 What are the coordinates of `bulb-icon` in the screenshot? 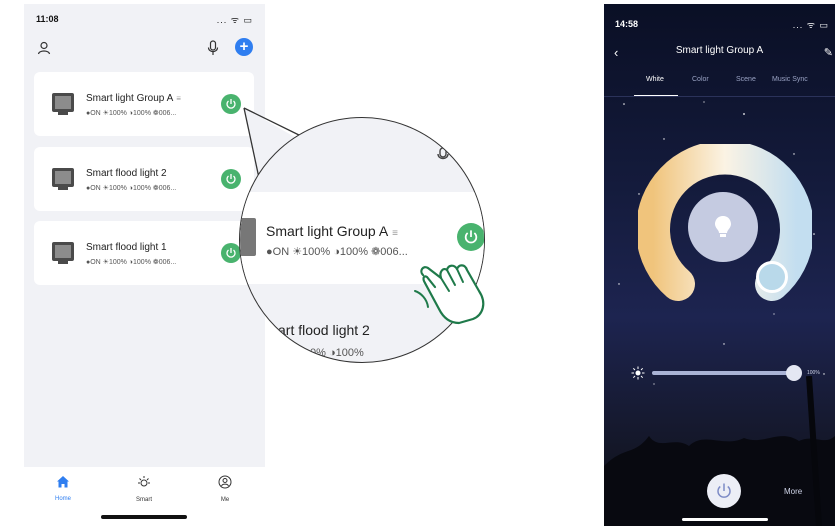 It's located at (723, 226).